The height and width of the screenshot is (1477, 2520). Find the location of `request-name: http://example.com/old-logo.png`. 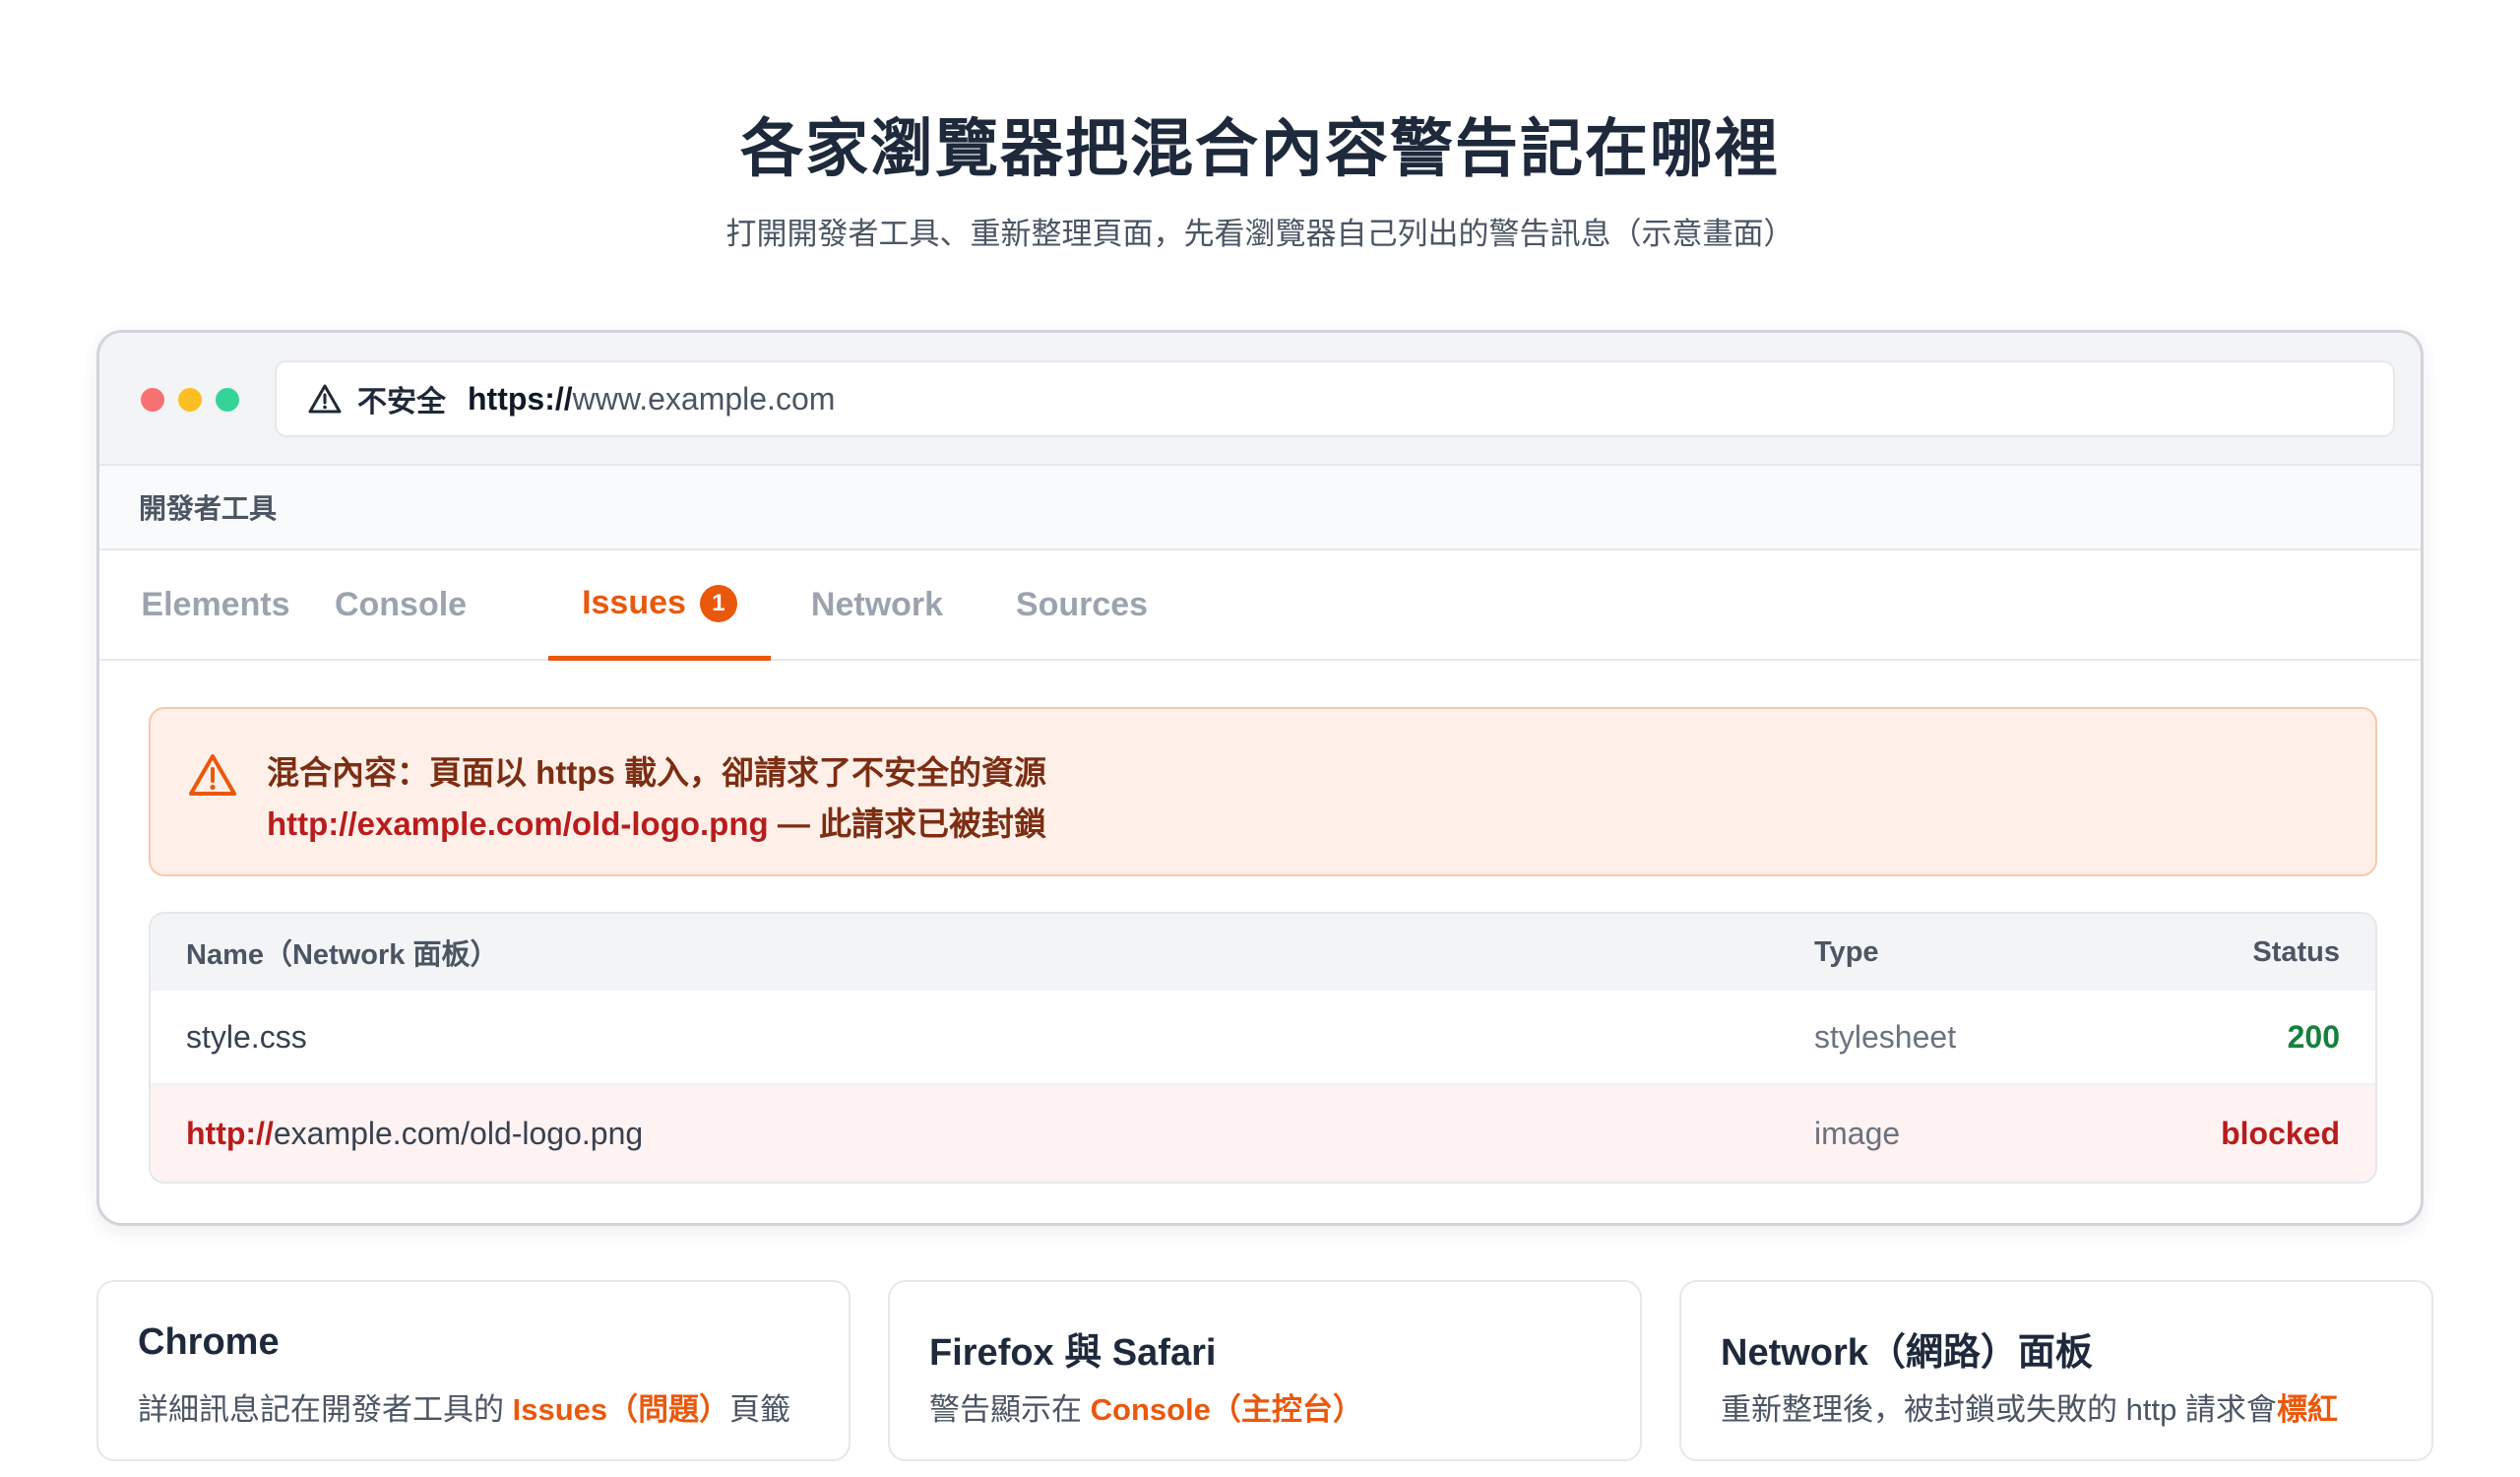

request-name: http://example.com/old-logo.png is located at coordinates (414, 1134).